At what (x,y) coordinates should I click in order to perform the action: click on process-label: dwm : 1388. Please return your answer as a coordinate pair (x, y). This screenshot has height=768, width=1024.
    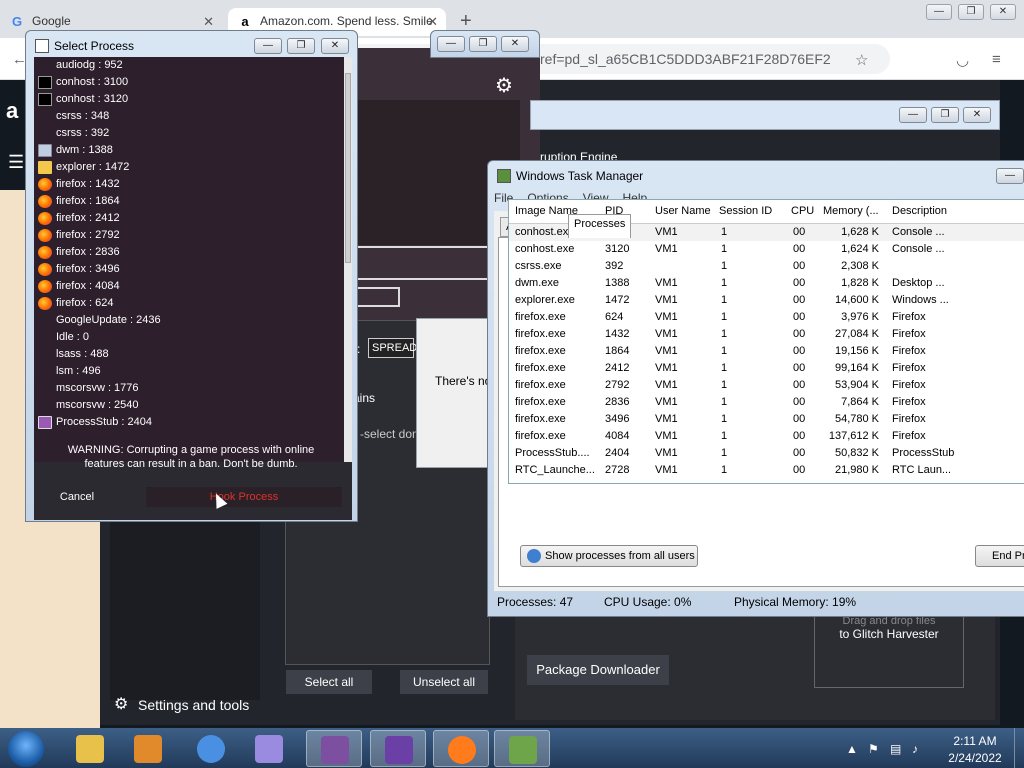
    Looking at the image, I should click on (84, 150).